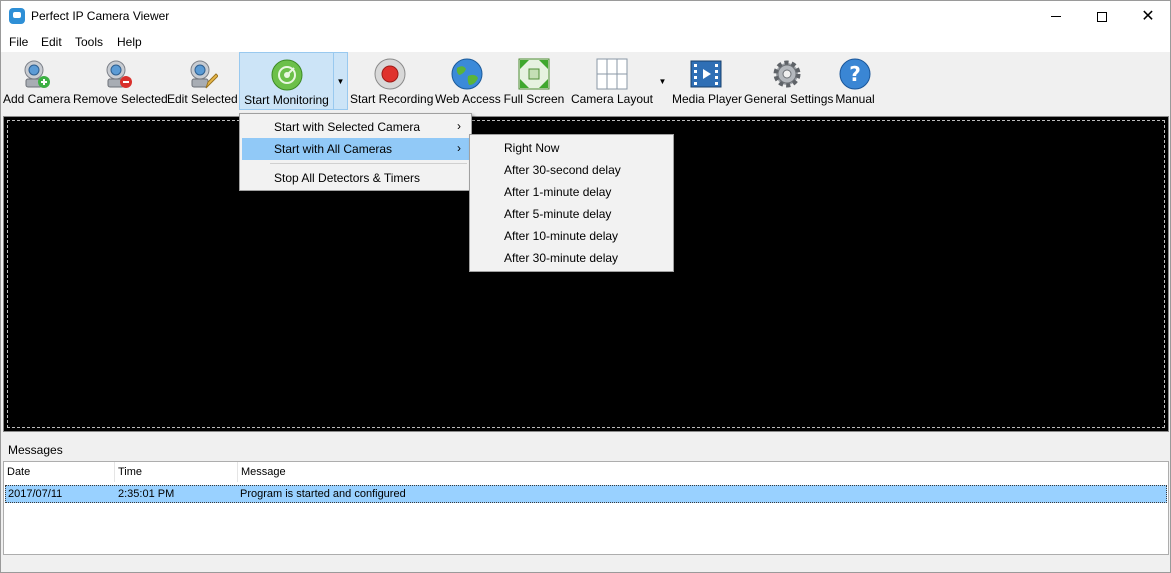  I want to click on menu-item-right-now: Right Now, so click(571, 148).